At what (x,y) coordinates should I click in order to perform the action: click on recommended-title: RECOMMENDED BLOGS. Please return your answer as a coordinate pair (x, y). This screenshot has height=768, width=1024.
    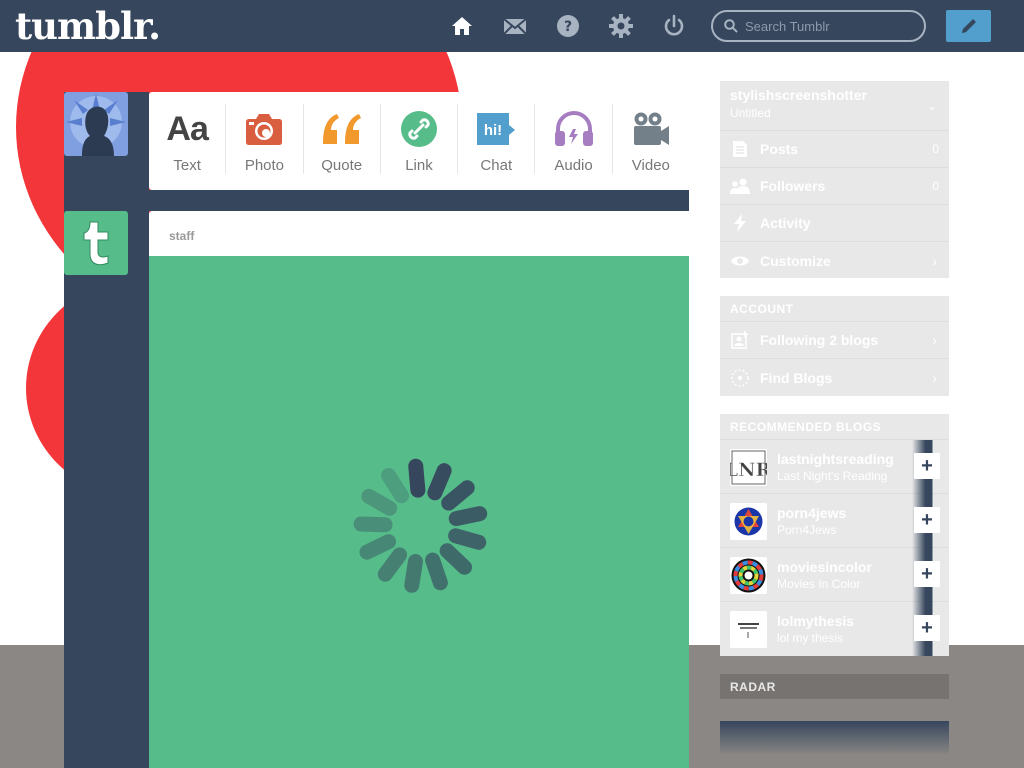
    Looking at the image, I should click on (834, 427).